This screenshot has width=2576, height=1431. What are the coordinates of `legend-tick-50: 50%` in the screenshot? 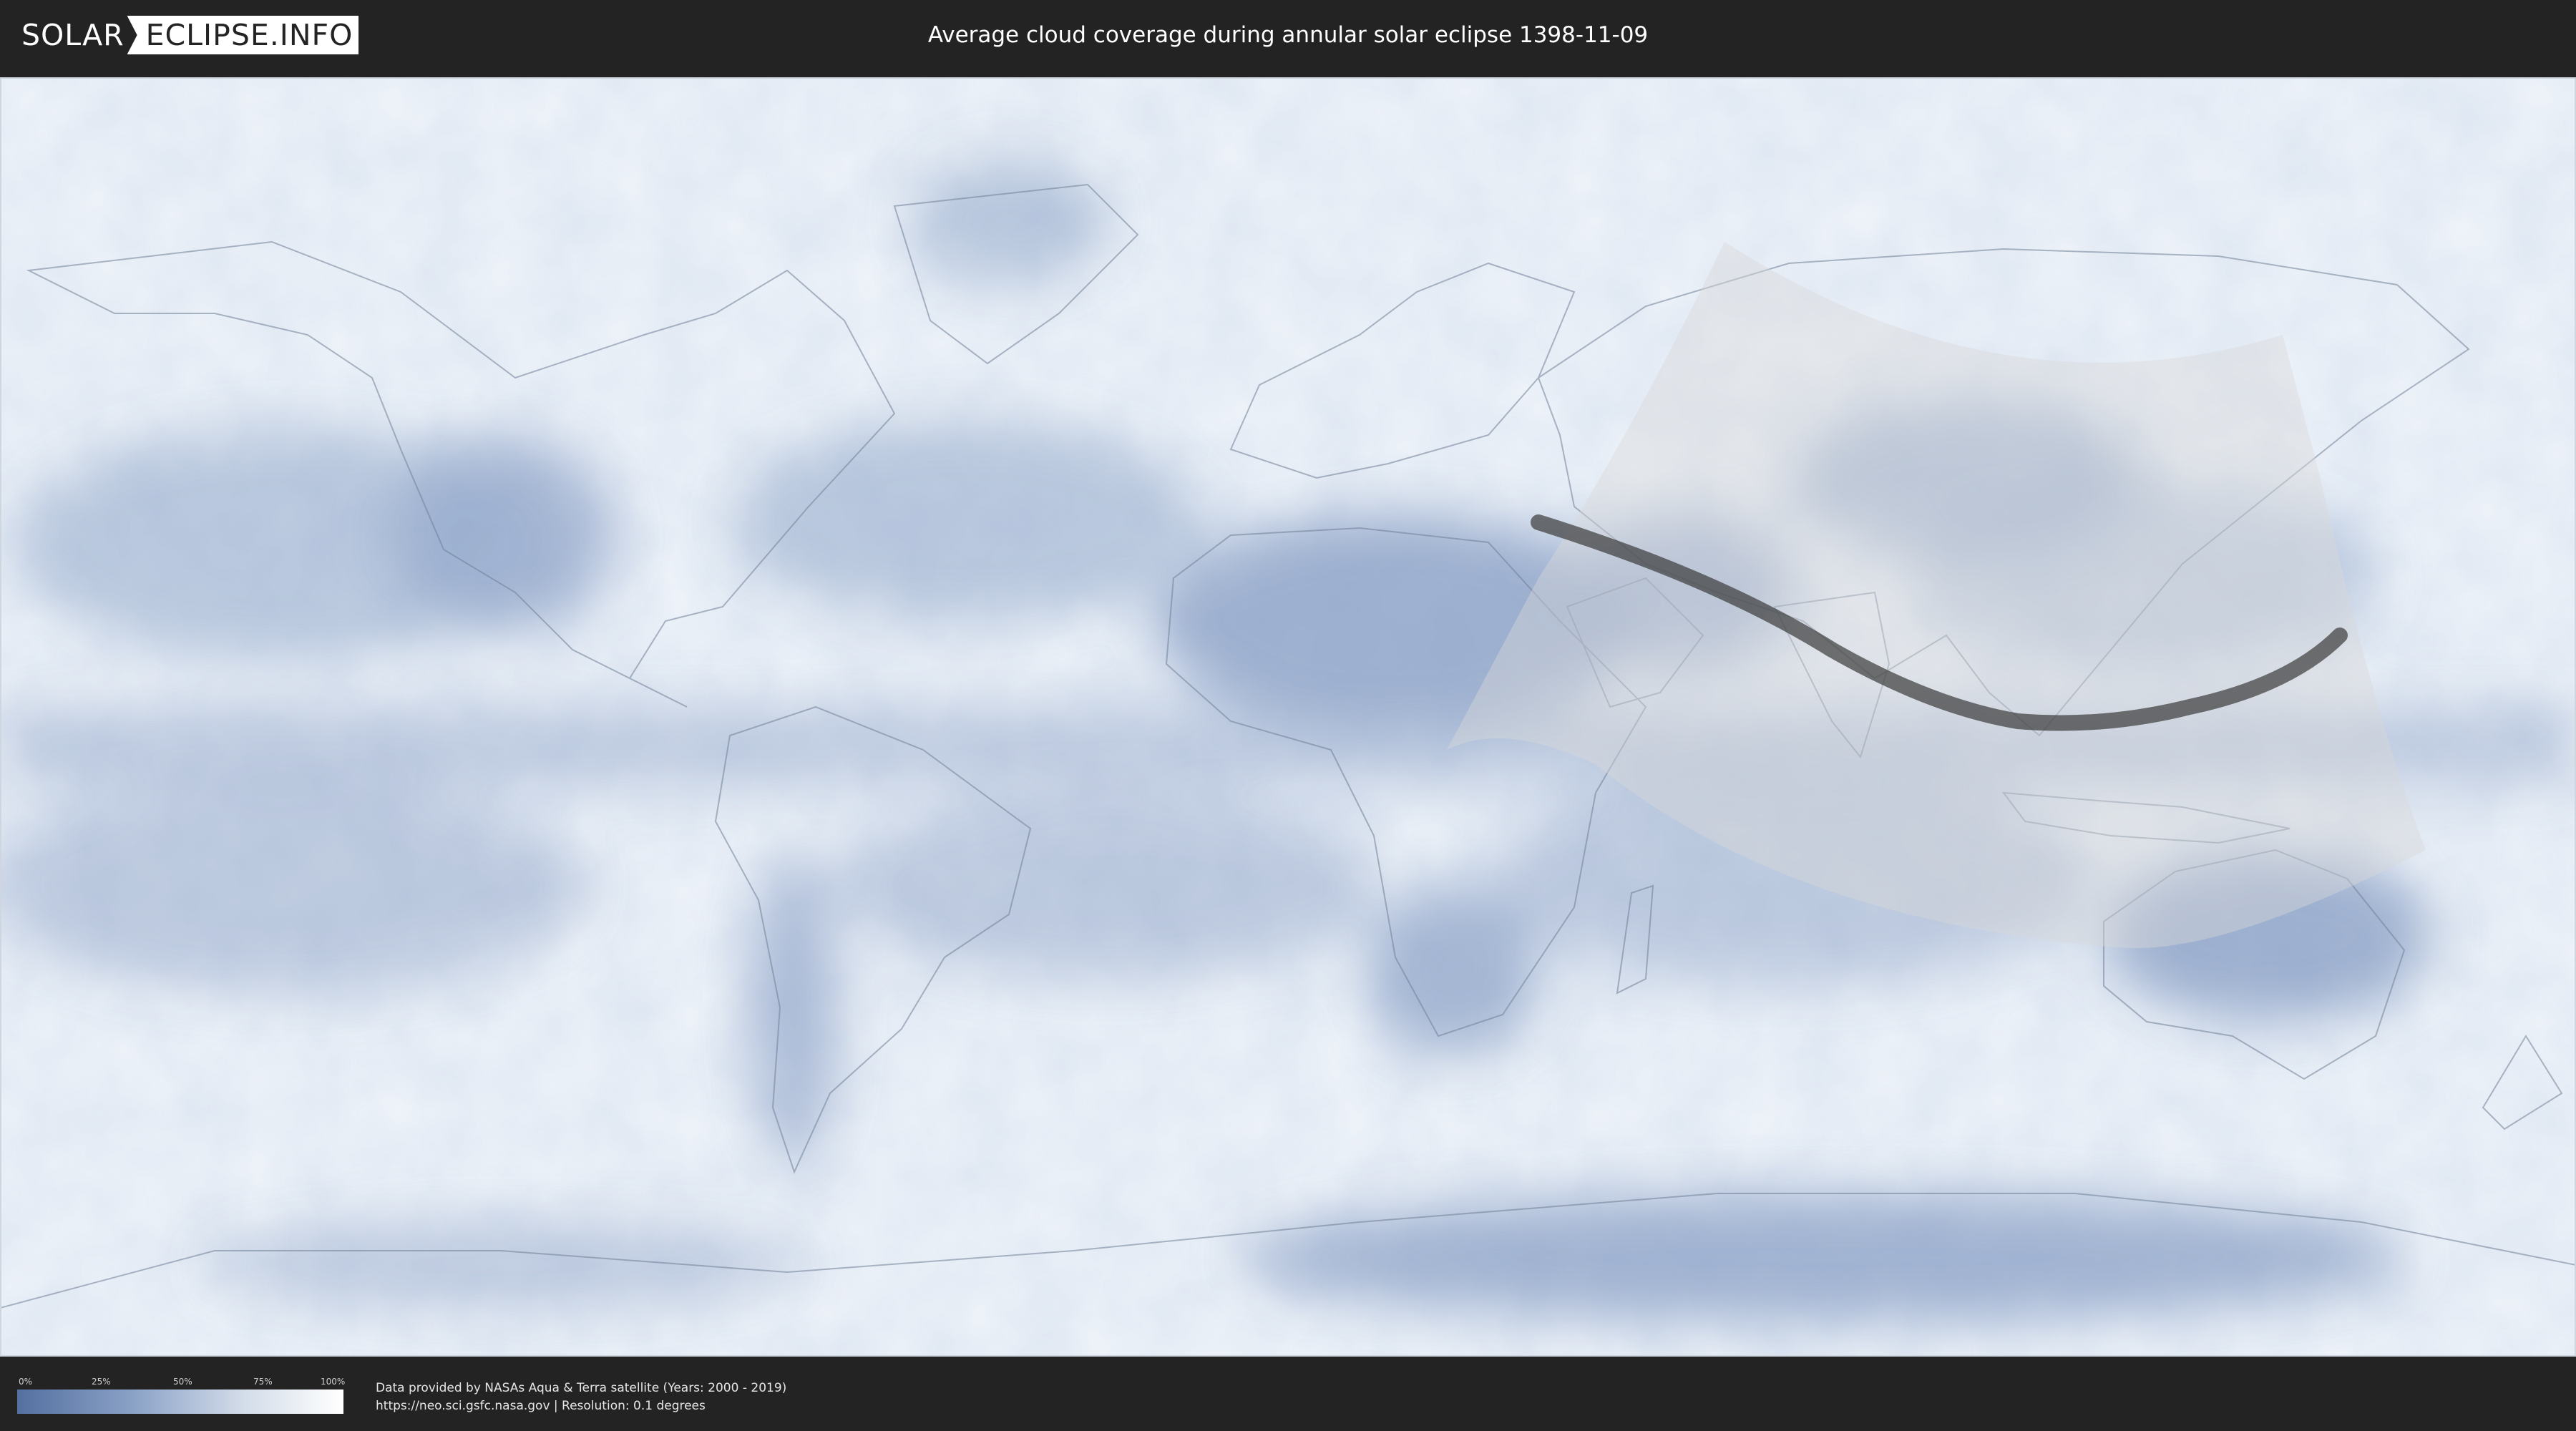 It's located at (182, 1382).